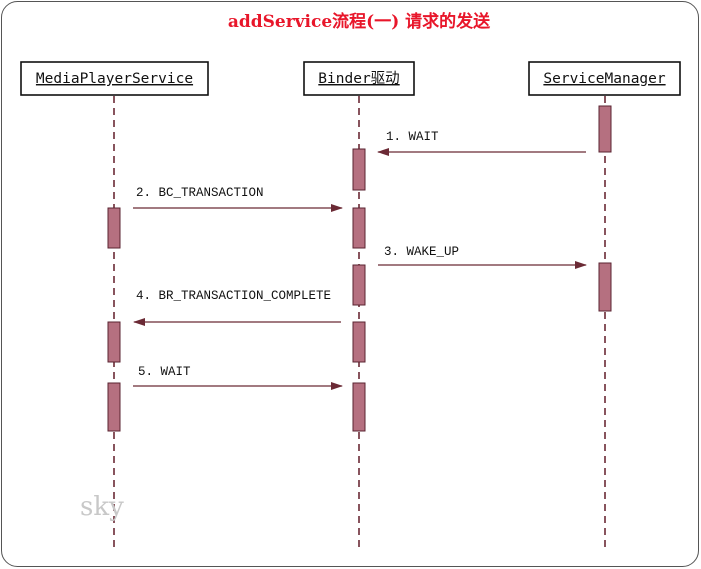 The width and height of the screenshot is (701, 569). Describe the element at coordinates (102, 507) in the screenshot. I see `watermark: sky` at that location.